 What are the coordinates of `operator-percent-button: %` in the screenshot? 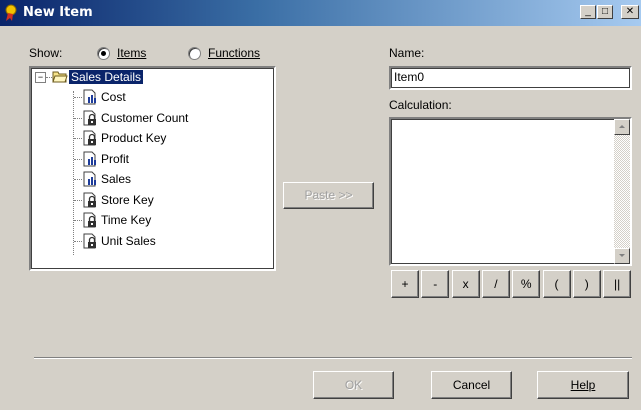 It's located at (526, 284).